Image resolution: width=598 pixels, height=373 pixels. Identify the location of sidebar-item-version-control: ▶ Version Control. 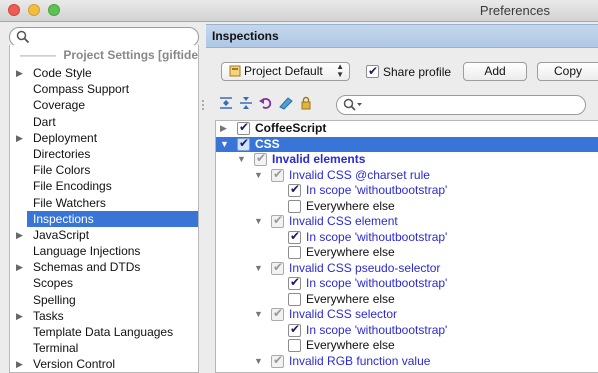
(104, 364).